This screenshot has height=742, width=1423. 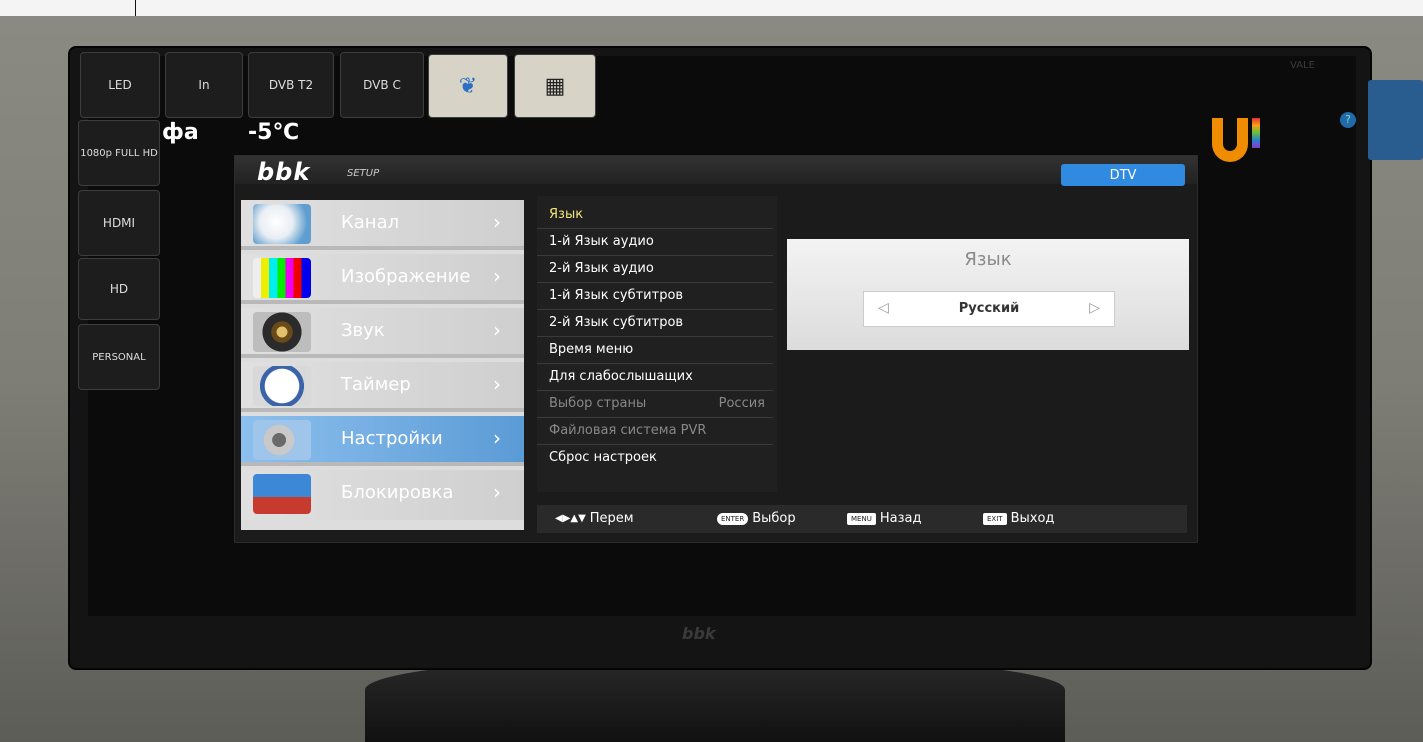 I want to click on language-panel: Язык ◁ Русский ▷, so click(x=988, y=294).